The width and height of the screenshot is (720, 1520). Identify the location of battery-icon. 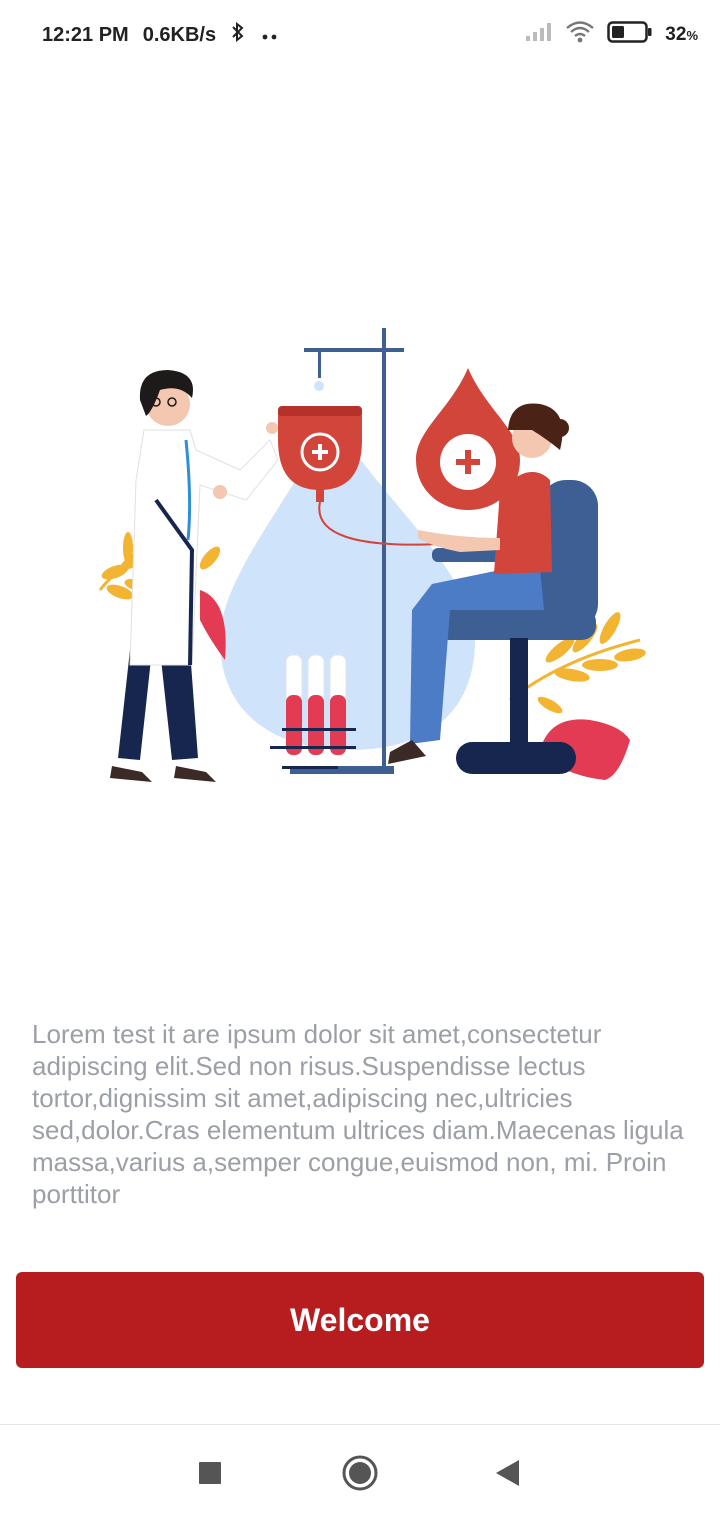
(630, 35).